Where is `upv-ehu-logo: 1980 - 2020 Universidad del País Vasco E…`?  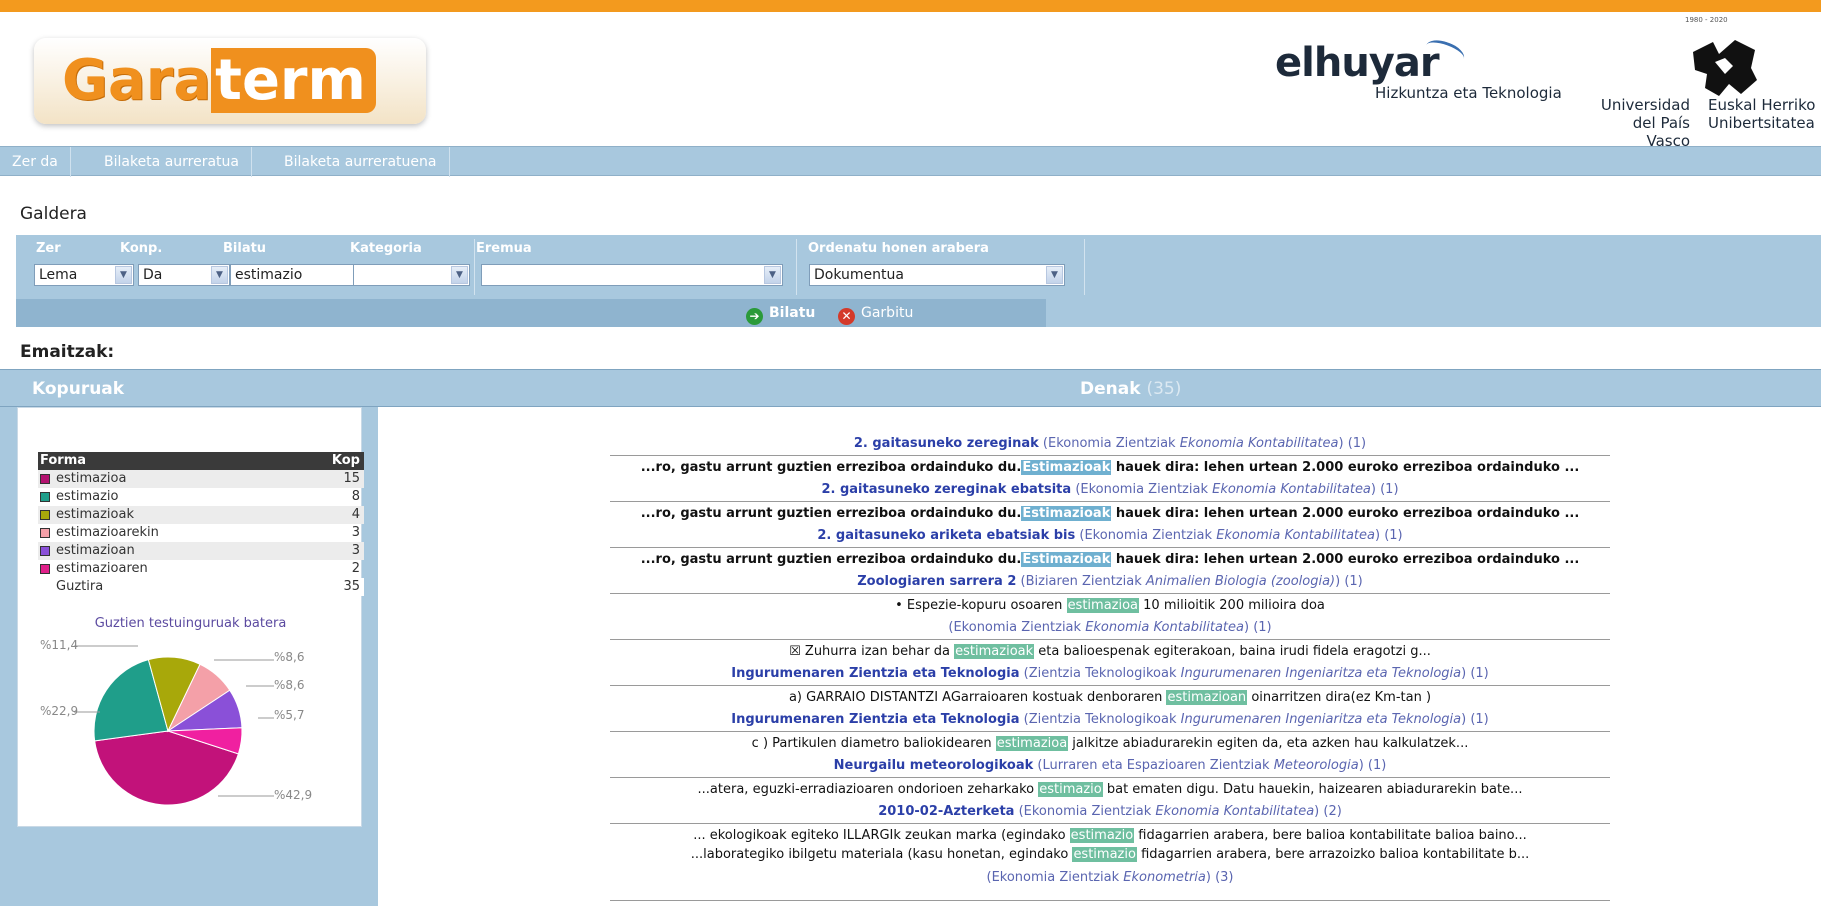
upv-ehu-logo: 1980 - 2020 Universidad del País Vasco E… is located at coordinates (1705, 87).